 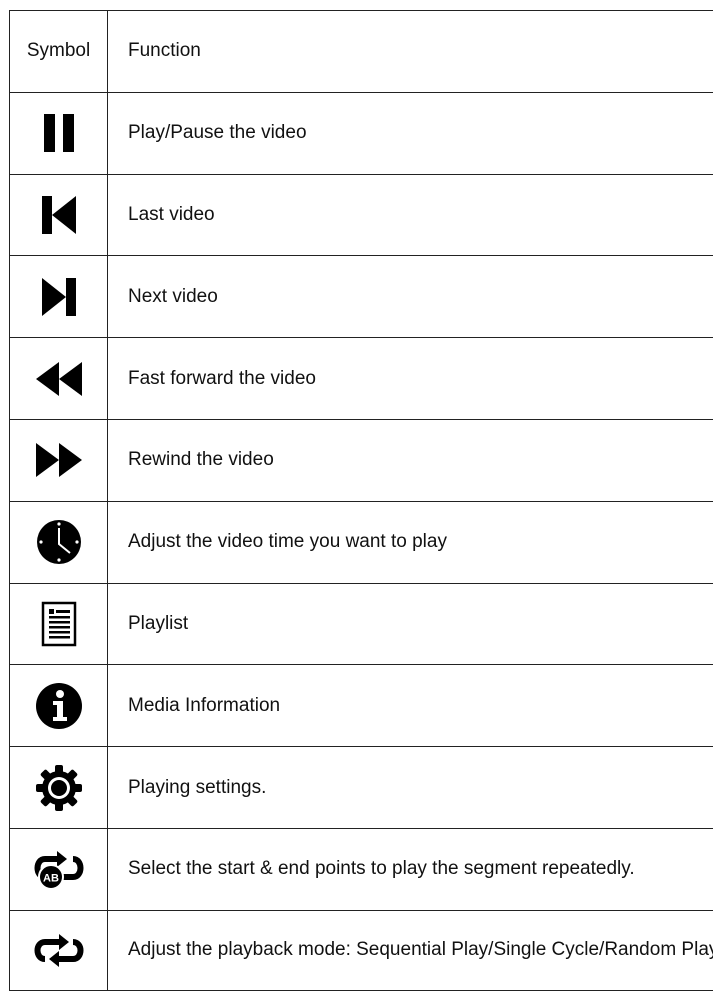 I want to click on table-row: Playlist, so click(x=361, y=624).